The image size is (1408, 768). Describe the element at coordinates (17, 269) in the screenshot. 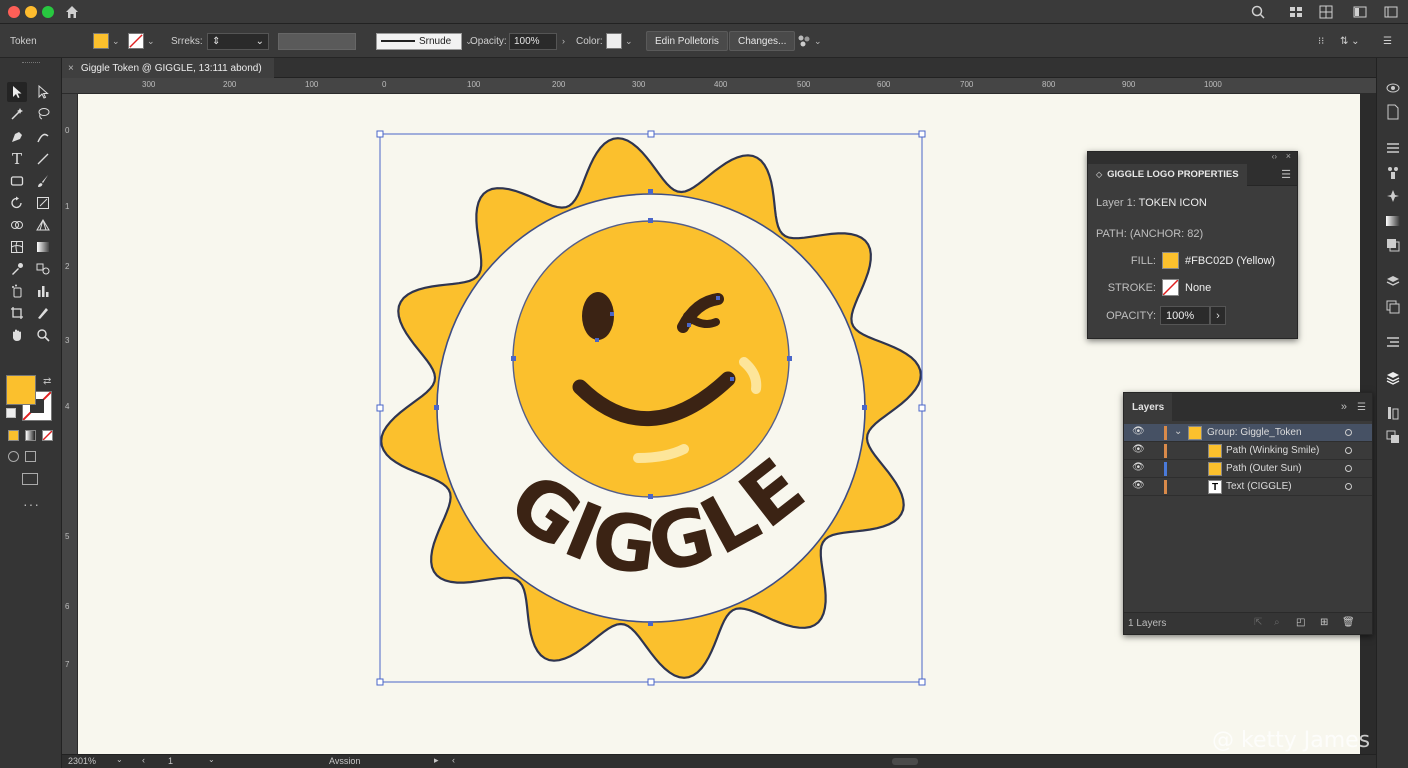

I see `eyedropper-tool` at that location.